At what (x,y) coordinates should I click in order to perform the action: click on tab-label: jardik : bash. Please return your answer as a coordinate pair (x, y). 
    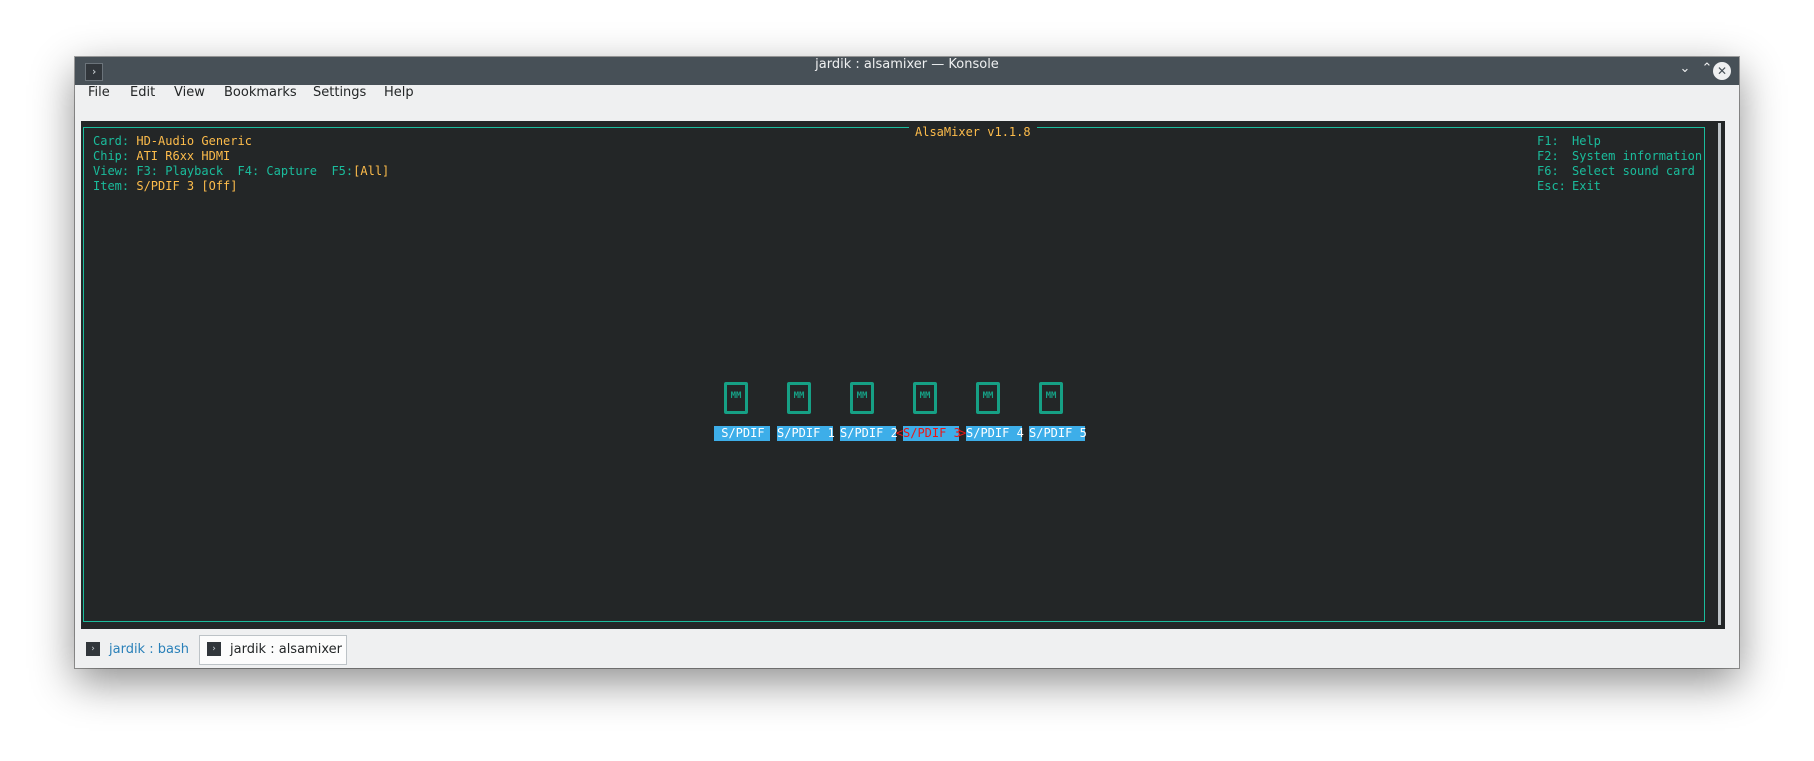
    Looking at the image, I should click on (149, 649).